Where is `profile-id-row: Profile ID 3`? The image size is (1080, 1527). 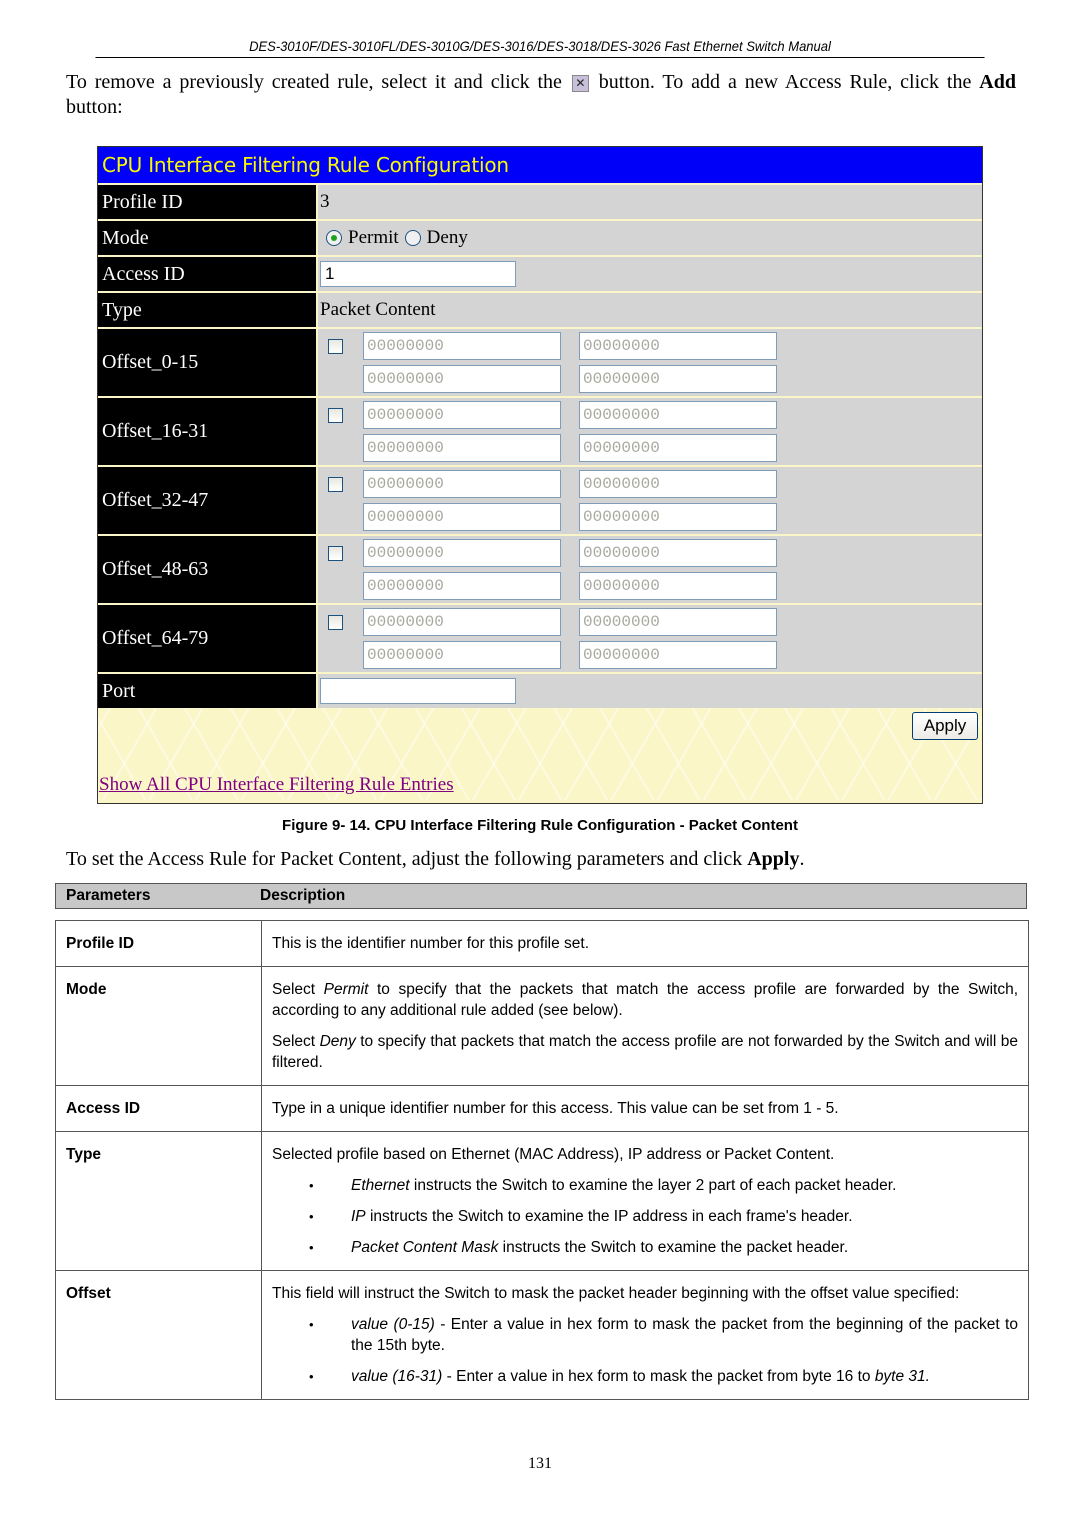
profile-id-row: Profile ID 3 is located at coordinates (540, 201).